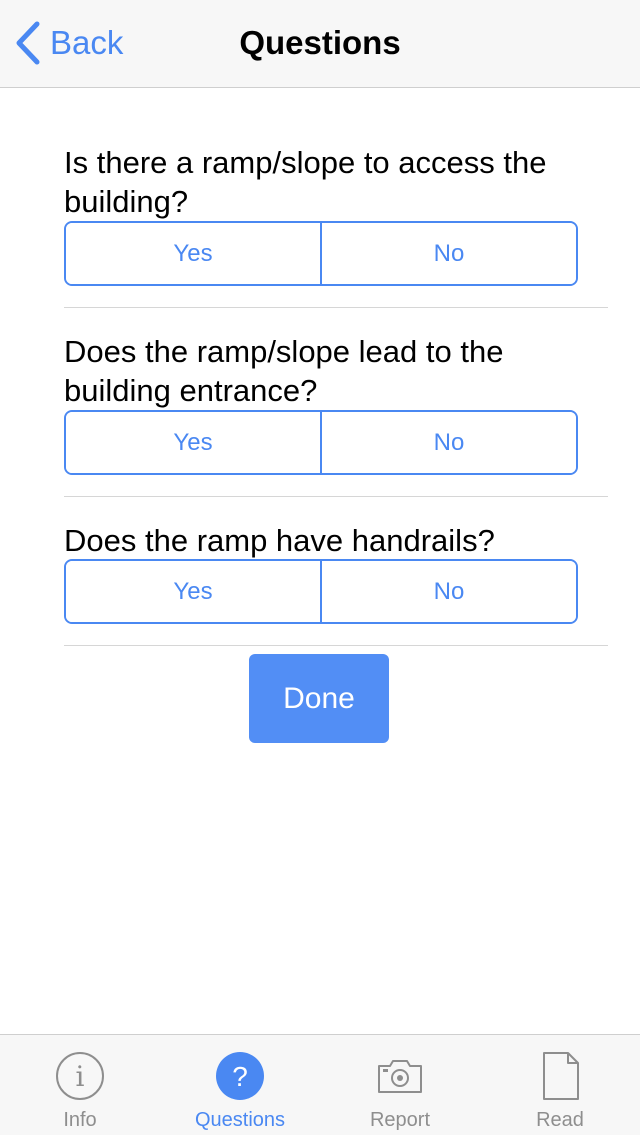  I want to click on svg-text: i, so click(80, 1076).